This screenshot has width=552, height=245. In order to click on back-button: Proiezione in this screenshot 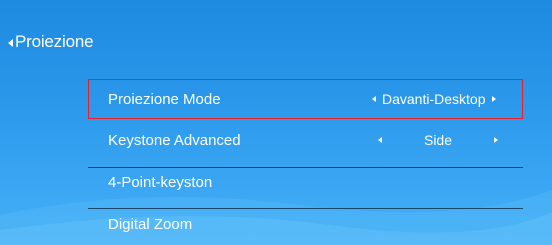, I will do `click(51, 42)`.